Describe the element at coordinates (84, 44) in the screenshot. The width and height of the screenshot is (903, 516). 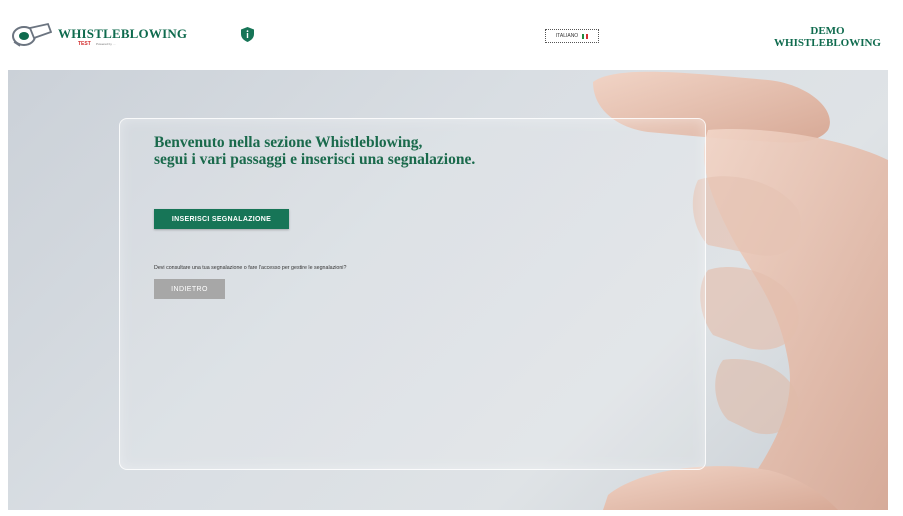
I see `logo-subtitle: TEST` at that location.